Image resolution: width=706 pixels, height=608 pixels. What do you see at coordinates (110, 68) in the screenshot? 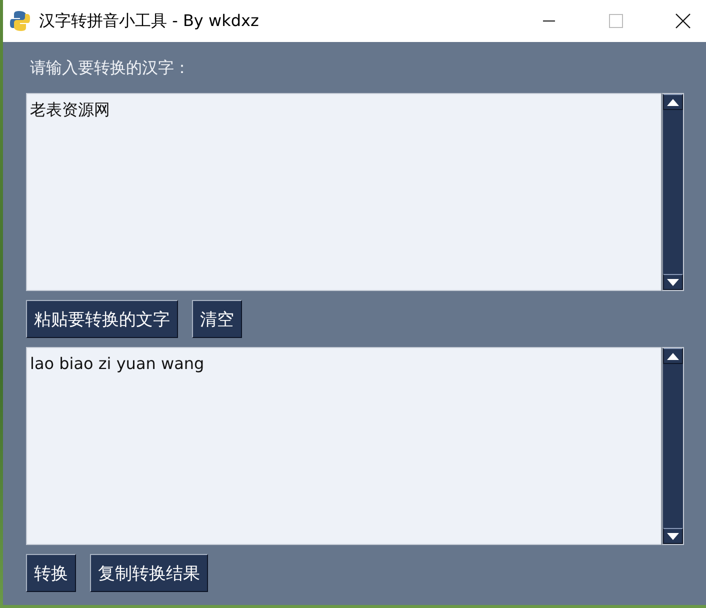
I see `input-label: 请输入要转换的汉字：` at bounding box center [110, 68].